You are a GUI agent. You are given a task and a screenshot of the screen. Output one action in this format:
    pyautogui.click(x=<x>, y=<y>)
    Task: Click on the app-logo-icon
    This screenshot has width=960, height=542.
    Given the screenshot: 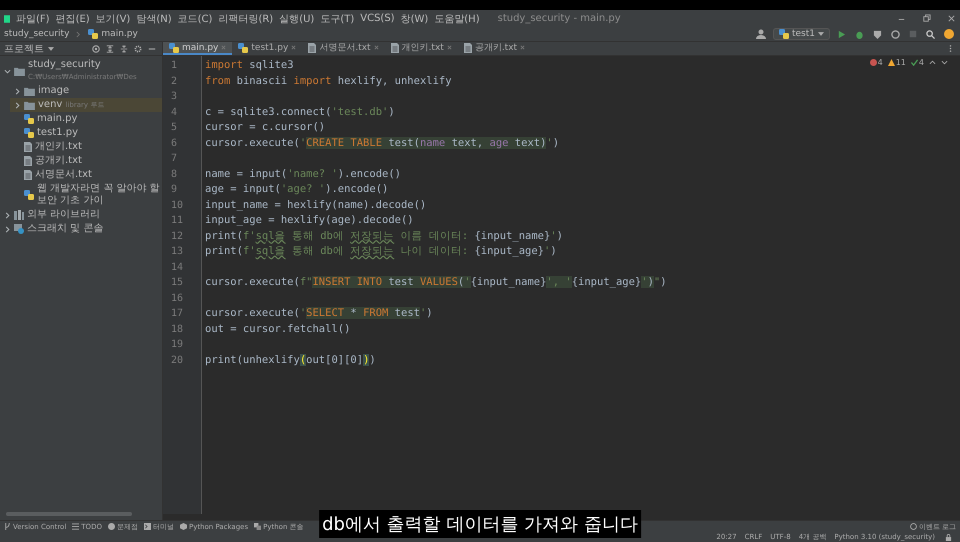 What is the action you would take?
    pyautogui.click(x=7, y=19)
    